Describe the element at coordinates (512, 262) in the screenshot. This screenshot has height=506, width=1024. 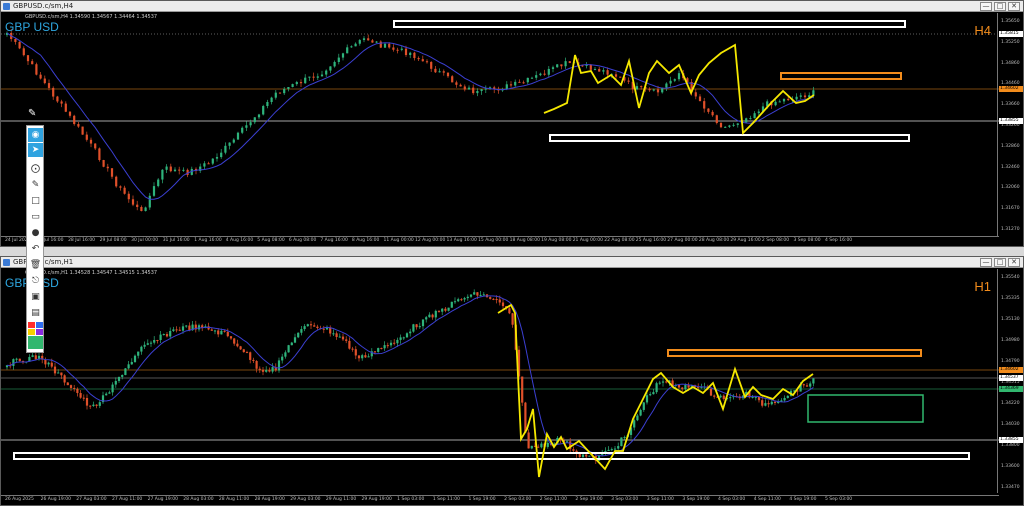
I see `title-bar: GBPUSD.c/sm,H1 — □ ✕` at that location.